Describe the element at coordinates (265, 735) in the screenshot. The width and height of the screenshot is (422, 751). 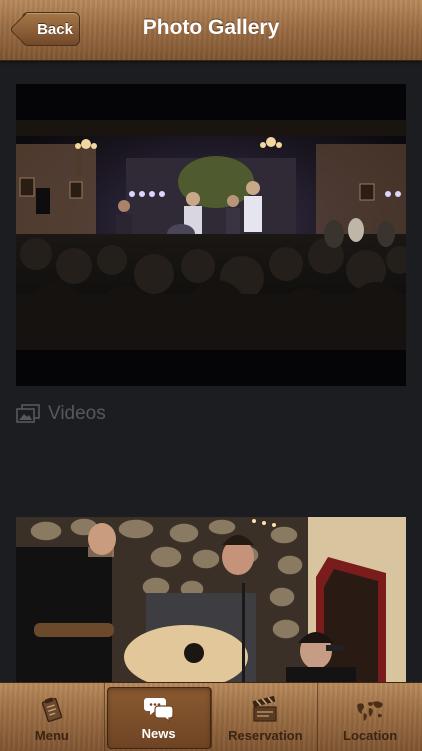
I see `tab-reservation-label: Reservation` at that location.